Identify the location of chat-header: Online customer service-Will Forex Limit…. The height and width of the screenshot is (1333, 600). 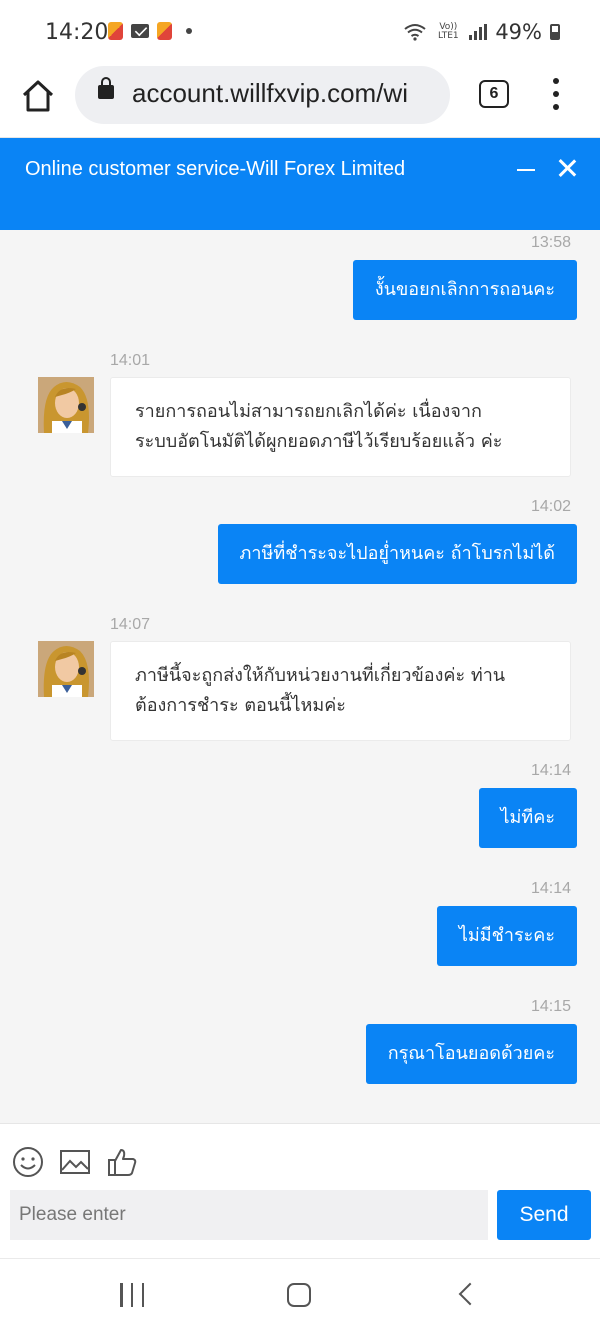
(300, 184).